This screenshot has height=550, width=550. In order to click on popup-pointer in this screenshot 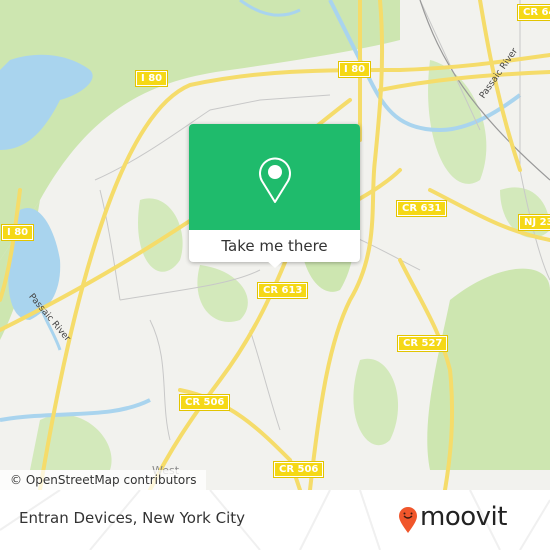, I will do `click(275, 264)`.